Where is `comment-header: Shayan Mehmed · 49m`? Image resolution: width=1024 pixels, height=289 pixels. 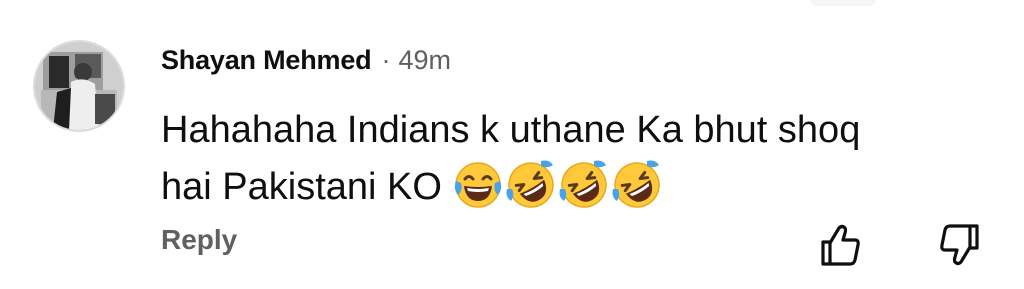 comment-header: Shayan Mehmed · 49m is located at coordinates (306, 60).